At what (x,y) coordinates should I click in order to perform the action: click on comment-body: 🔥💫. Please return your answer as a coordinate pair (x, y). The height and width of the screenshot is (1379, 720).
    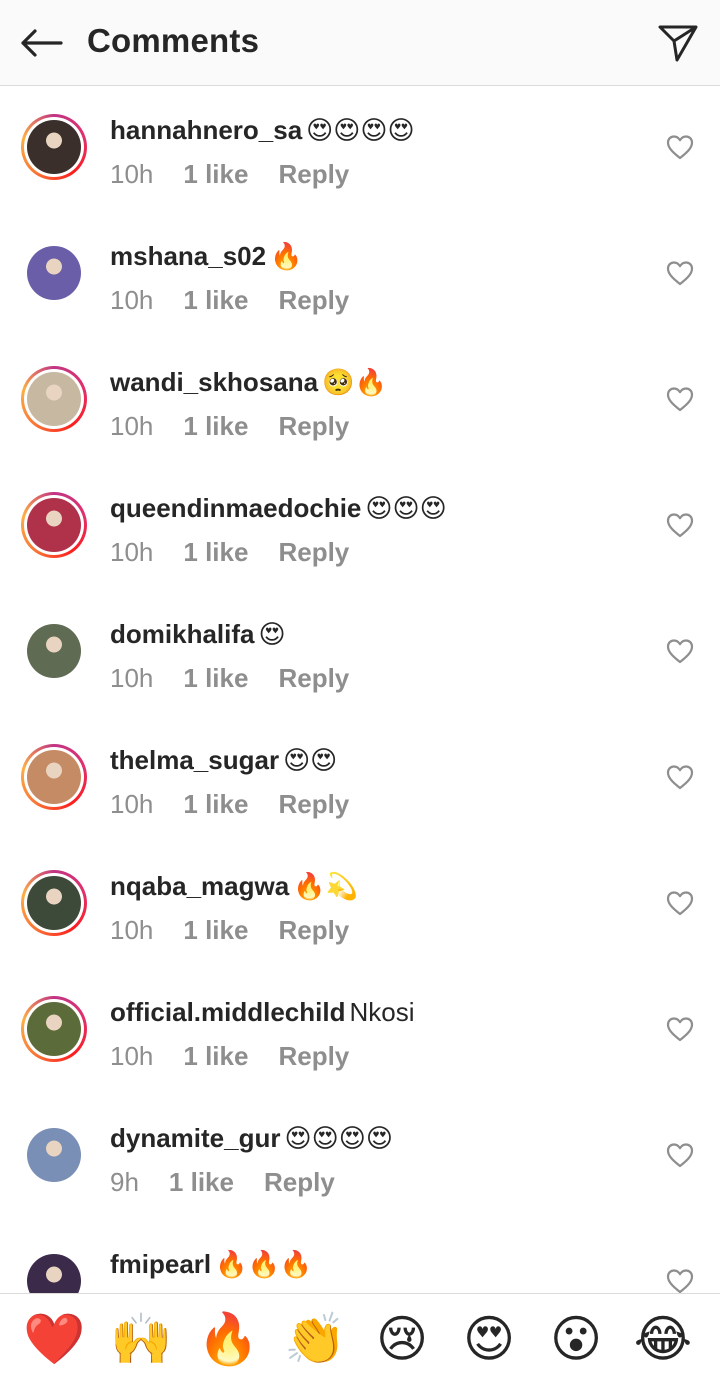
    Looking at the image, I should click on (325, 886).